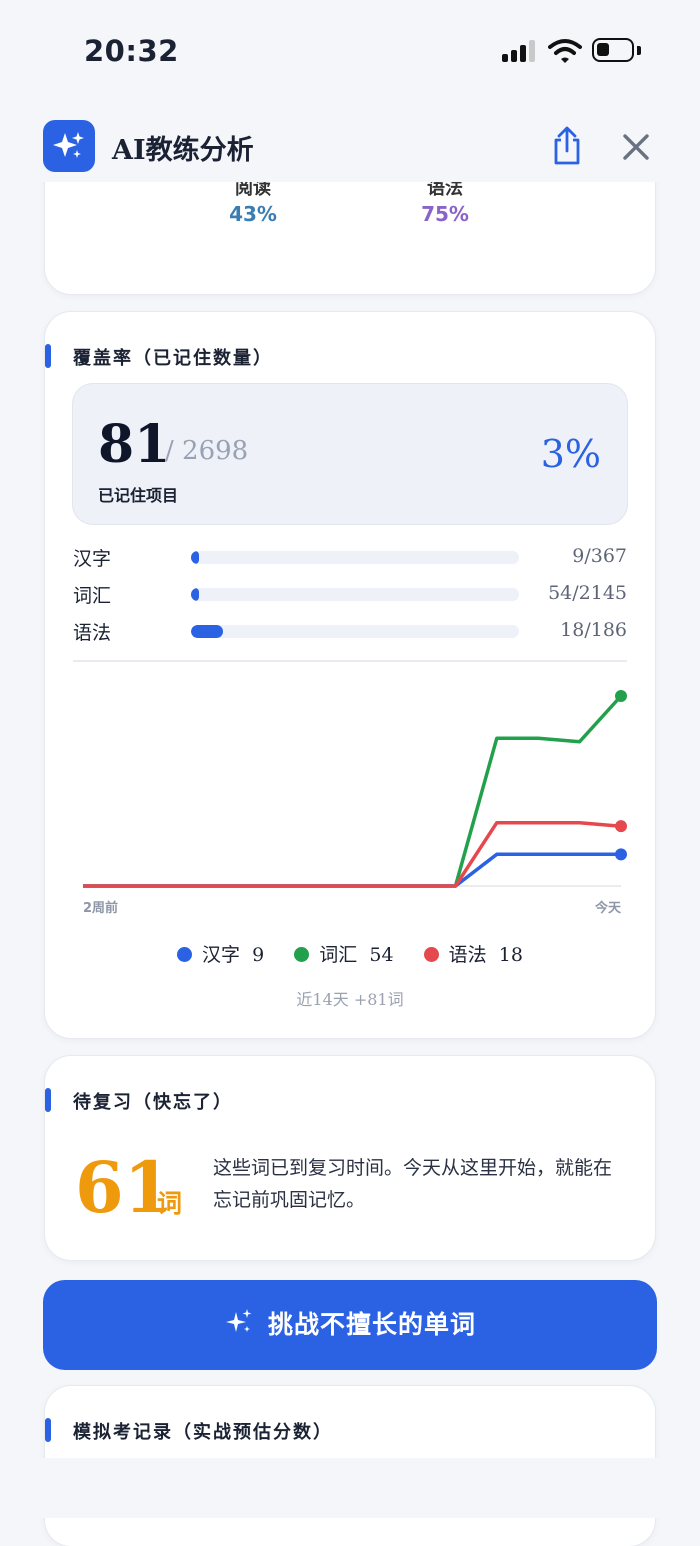 The height and width of the screenshot is (1546, 700). Describe the element at coordinates (613, 50) in the screenshot. I see `battery-icon` at that location.